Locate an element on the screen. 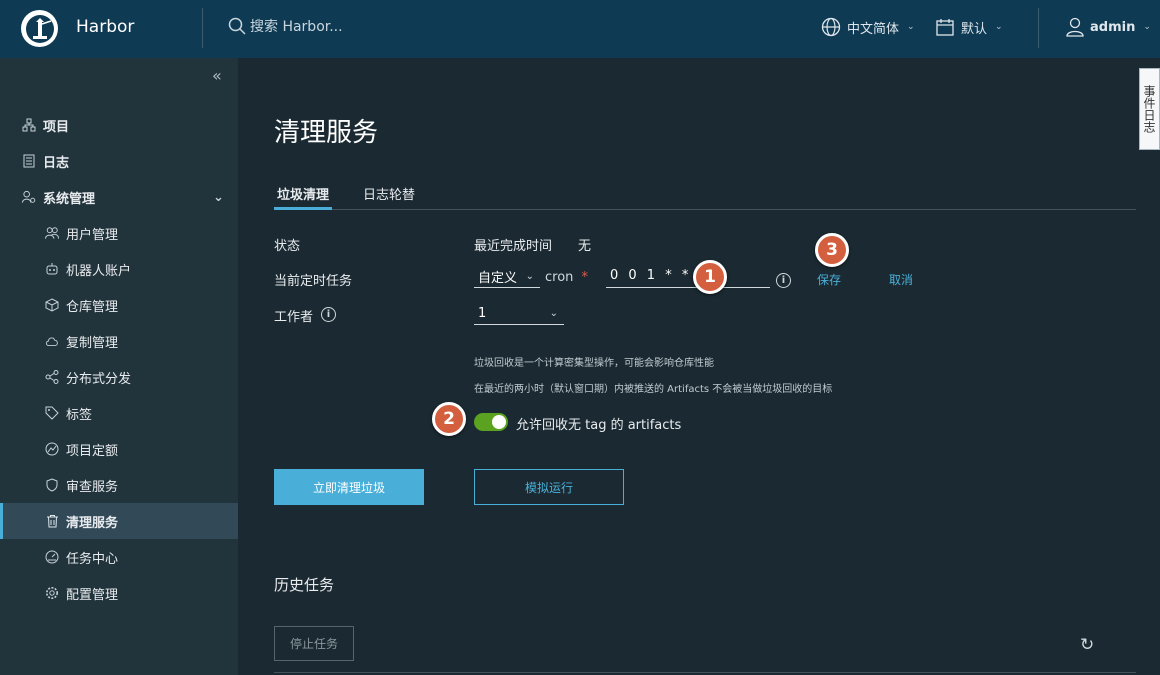 The width and height of the screenshot is (1160, 675). cancel-button: 取消 is located at coordinates (901, 279).